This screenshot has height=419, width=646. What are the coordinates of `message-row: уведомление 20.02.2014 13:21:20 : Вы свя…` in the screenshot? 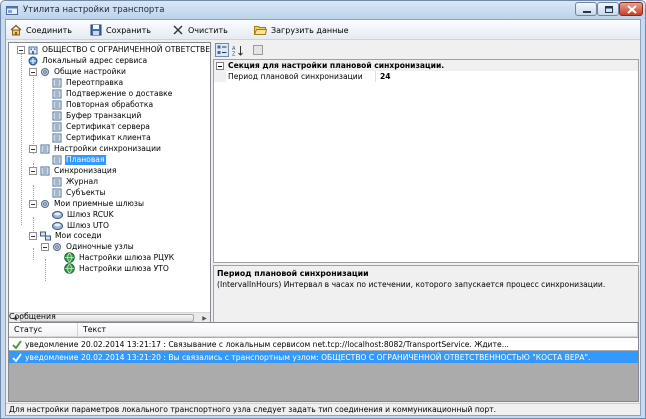 It's located at (323, 357).